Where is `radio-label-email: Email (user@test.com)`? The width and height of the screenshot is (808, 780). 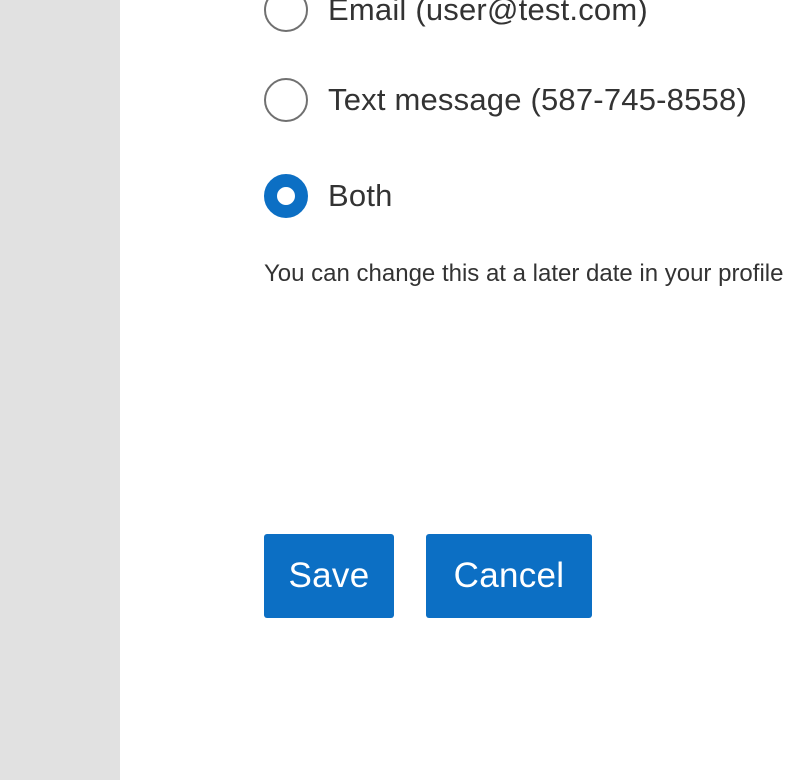
radio-label-email: Email (user@test.com) is located at coordinates (488, 13).